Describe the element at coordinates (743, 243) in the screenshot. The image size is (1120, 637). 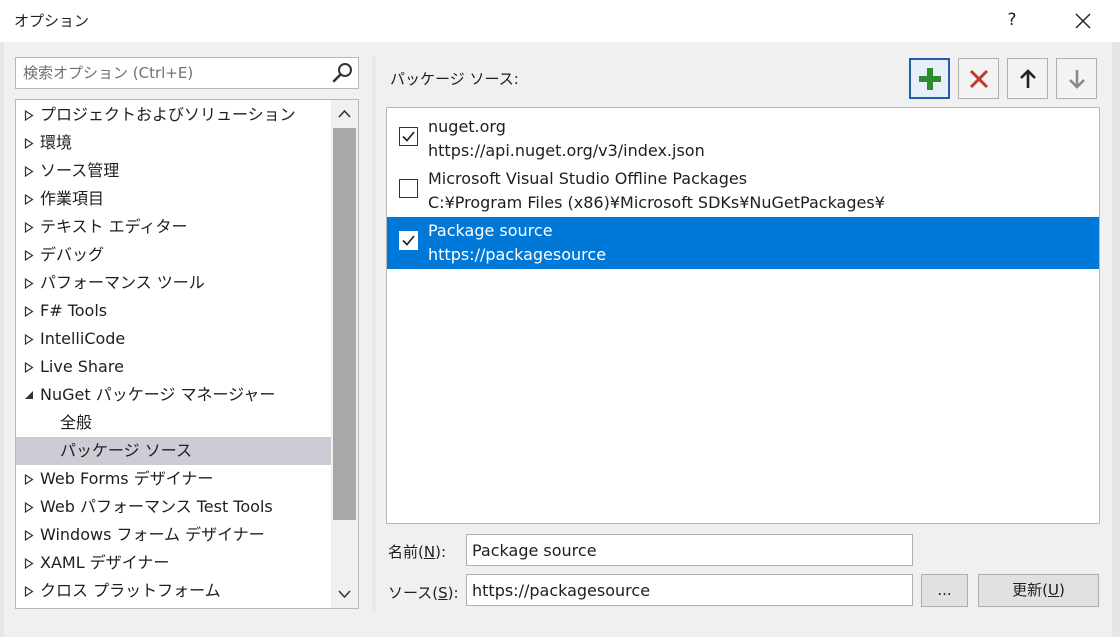
I see `package-source-item: Package source https://packagesource` at that location.